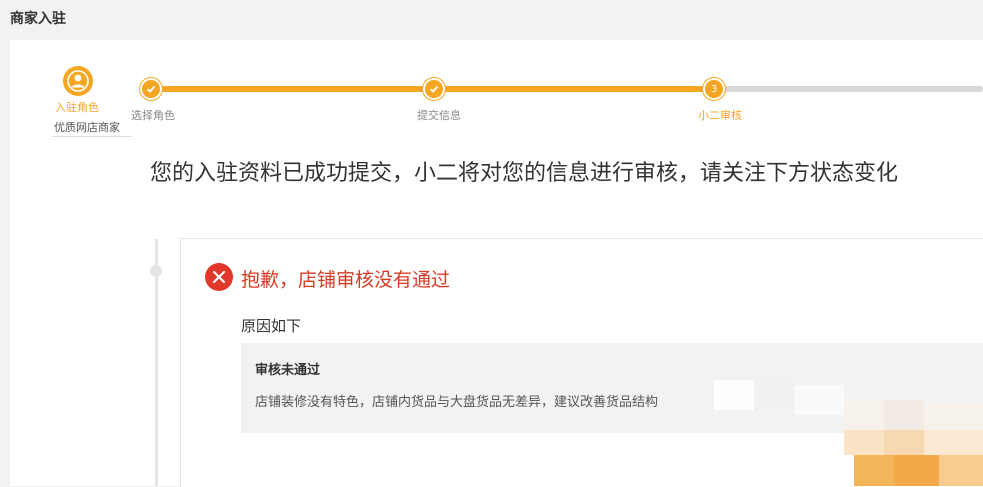 This screenshot has width=983, height=487. I want to click on step-3-number: 3, so click(714, 89).